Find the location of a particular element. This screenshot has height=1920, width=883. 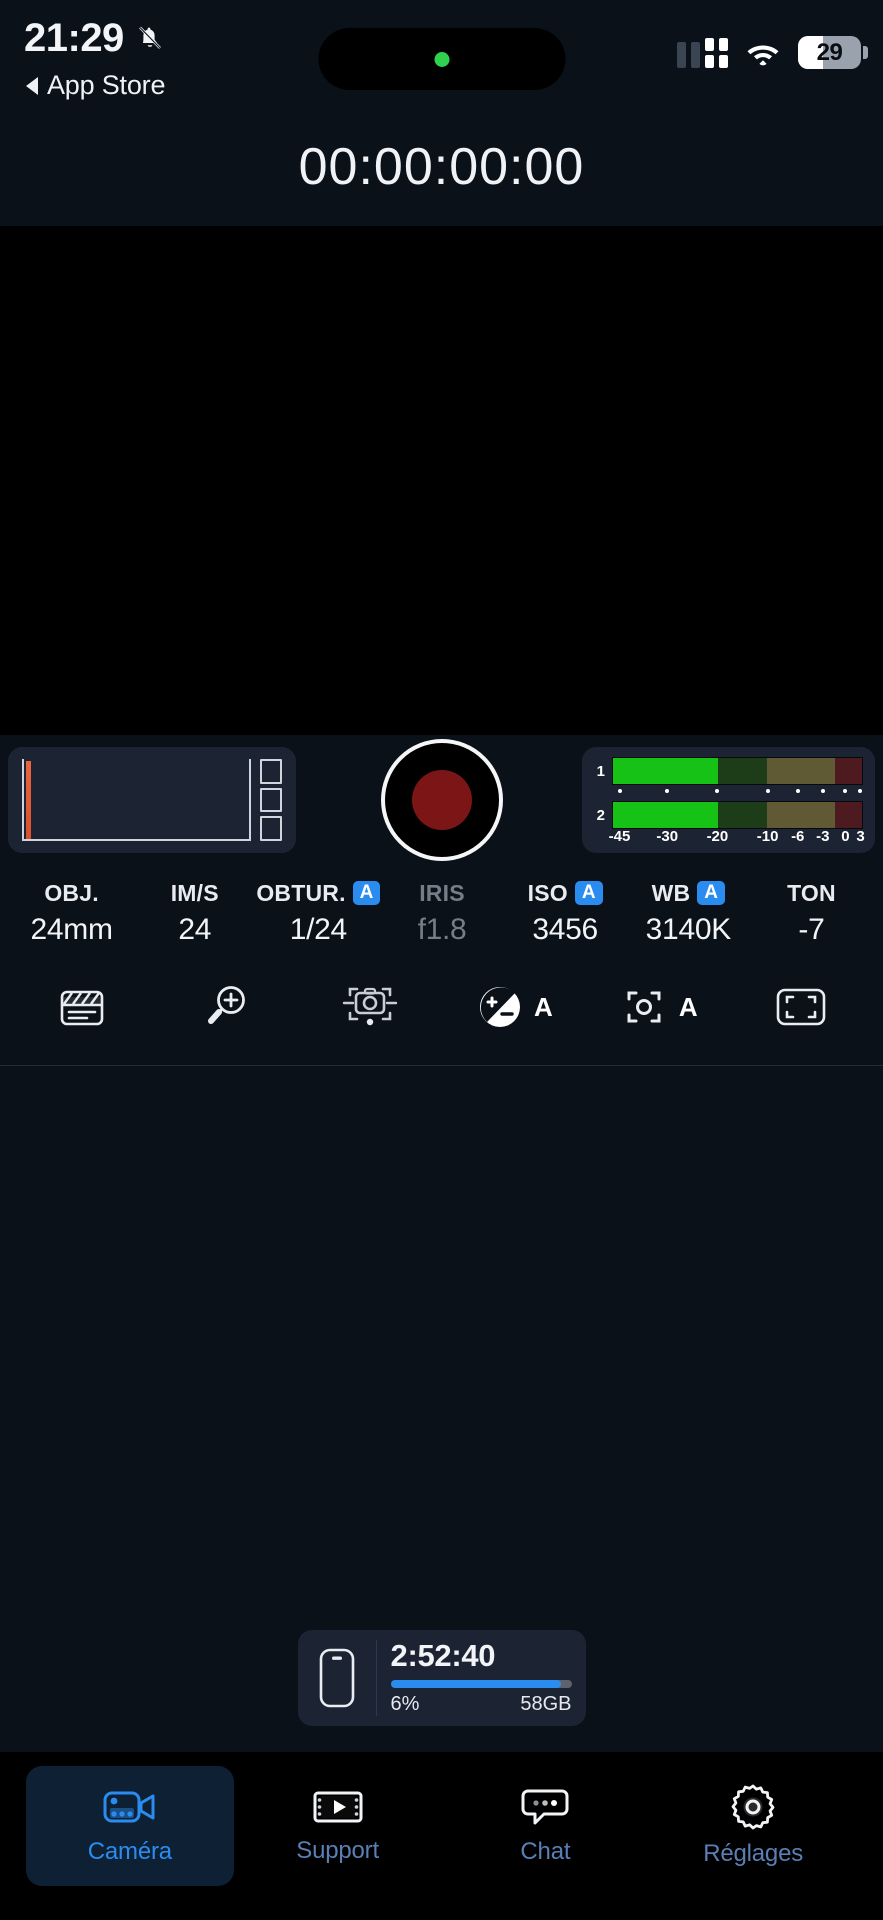

tab-support: Support is located at coordinates (338, 1826).